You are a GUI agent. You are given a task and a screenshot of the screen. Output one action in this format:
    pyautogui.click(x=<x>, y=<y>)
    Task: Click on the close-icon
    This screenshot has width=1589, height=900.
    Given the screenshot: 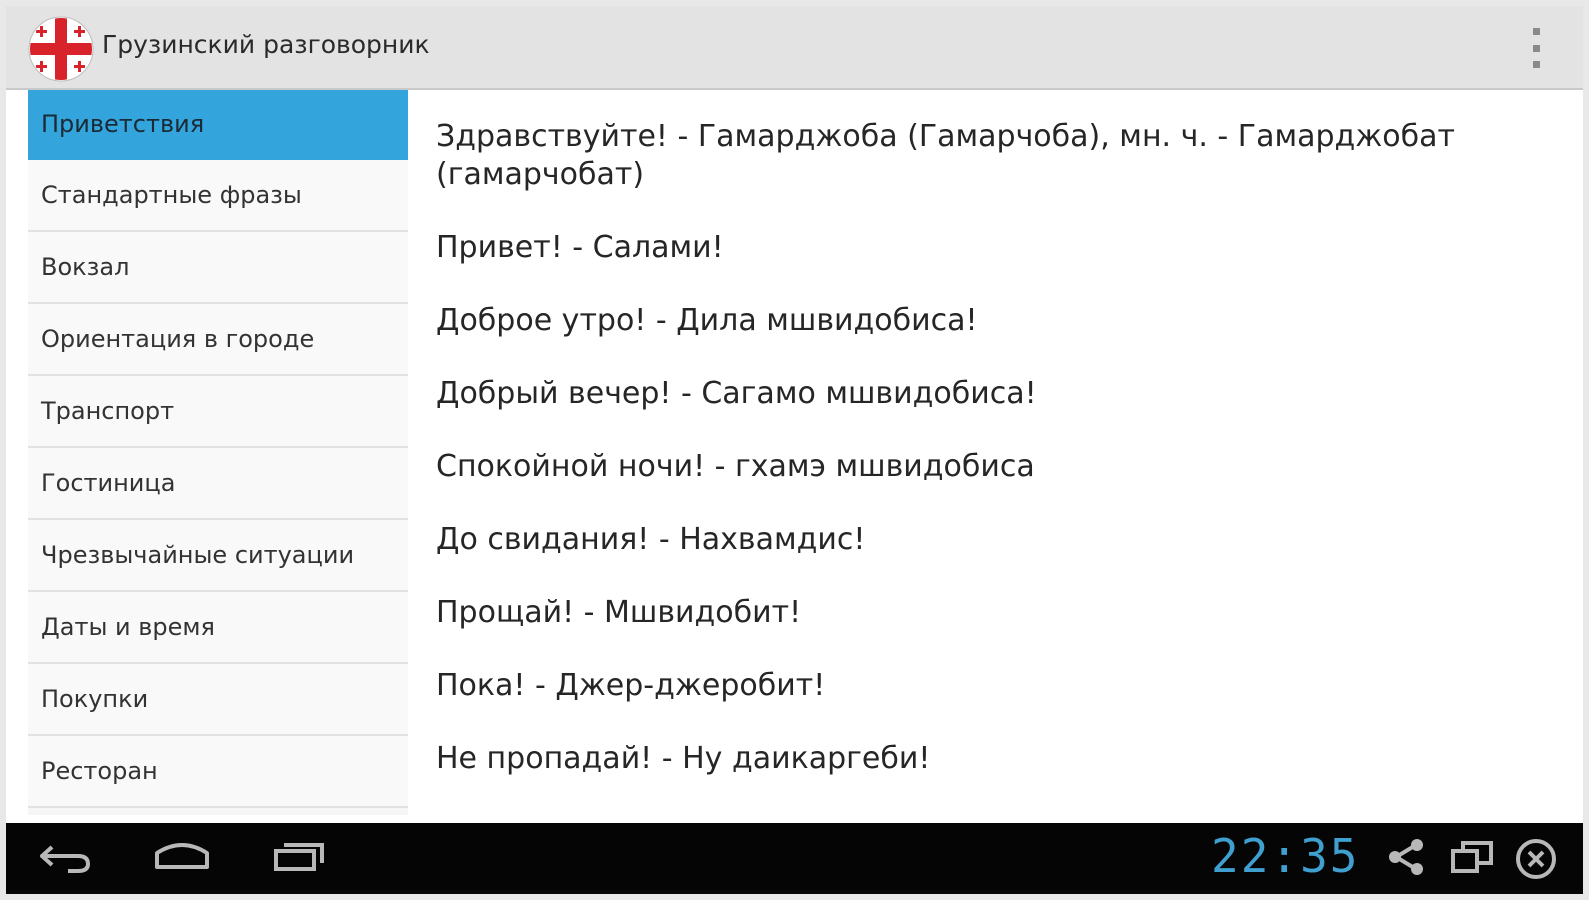 What is the action you would take?
    pyautogui.click(x=1536, y=859)
    